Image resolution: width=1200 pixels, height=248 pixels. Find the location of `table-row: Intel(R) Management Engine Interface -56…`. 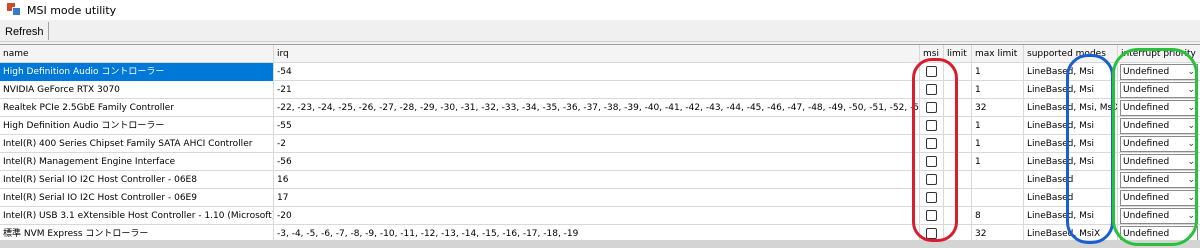

table-row: Intel(R) Management Engine Interface -56… is located at coordinates (600, 162).